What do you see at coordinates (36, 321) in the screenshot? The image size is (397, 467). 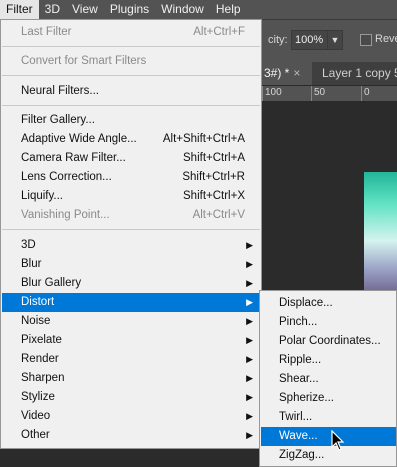 I see `menu-item-label: Noise` at bounding box center [36, 321].